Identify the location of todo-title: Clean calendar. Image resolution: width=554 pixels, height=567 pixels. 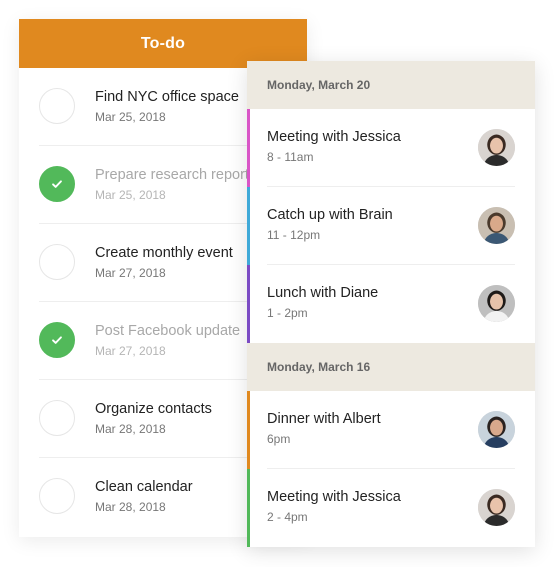
(144, 487).